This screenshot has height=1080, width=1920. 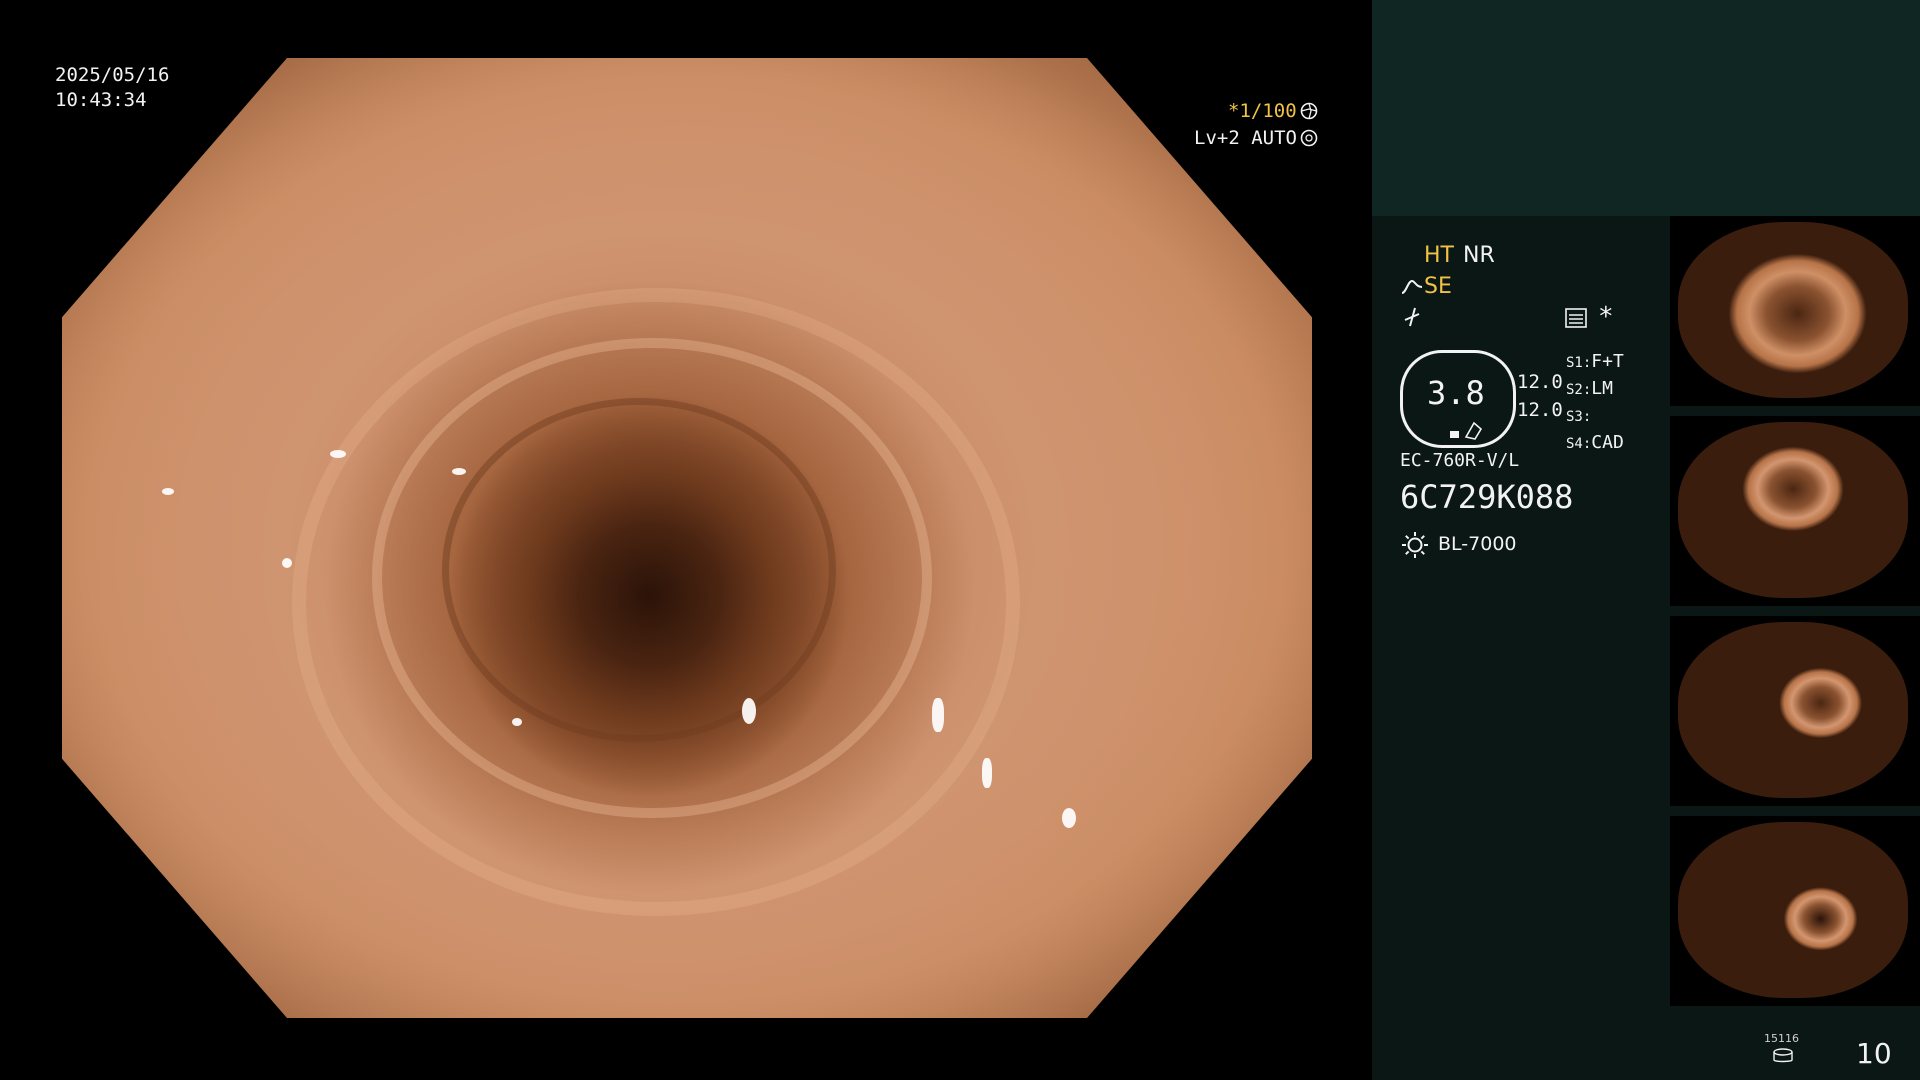 What do you see at coordinates (1438, 286) in the screenshot?
I see `se-mode: SE` at bounding box center [1438, 286].